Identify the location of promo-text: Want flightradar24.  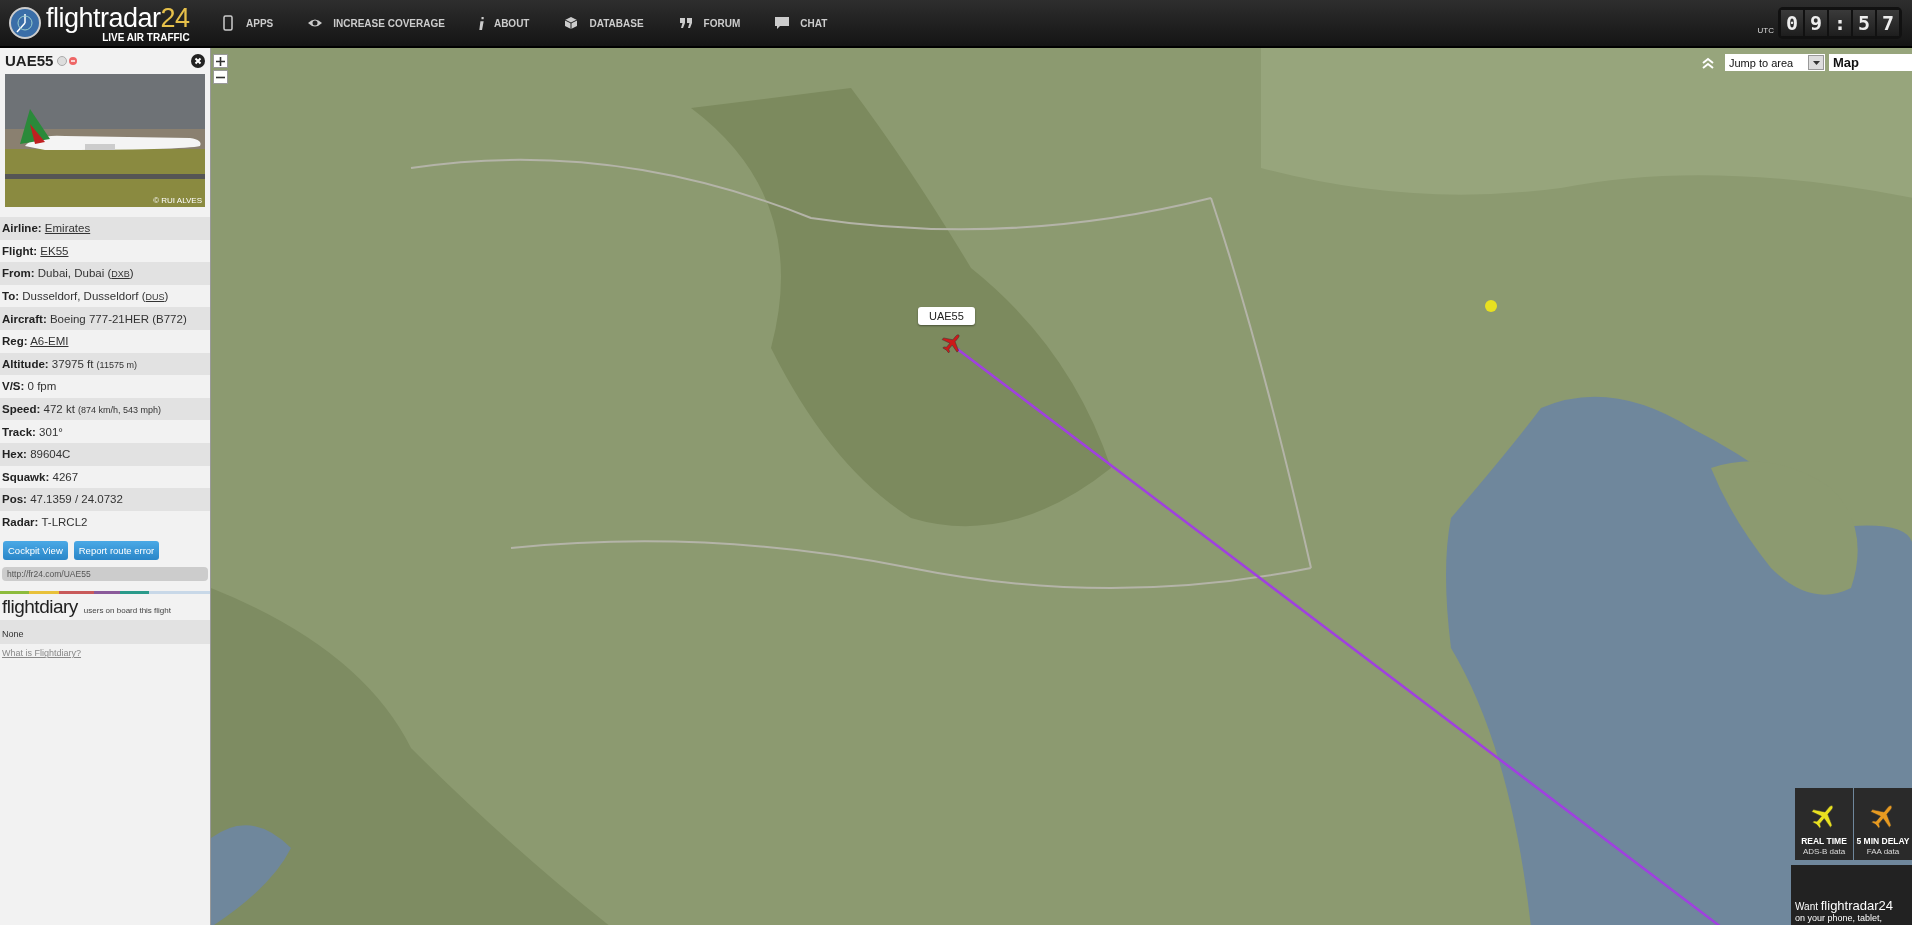
(1845, 905).